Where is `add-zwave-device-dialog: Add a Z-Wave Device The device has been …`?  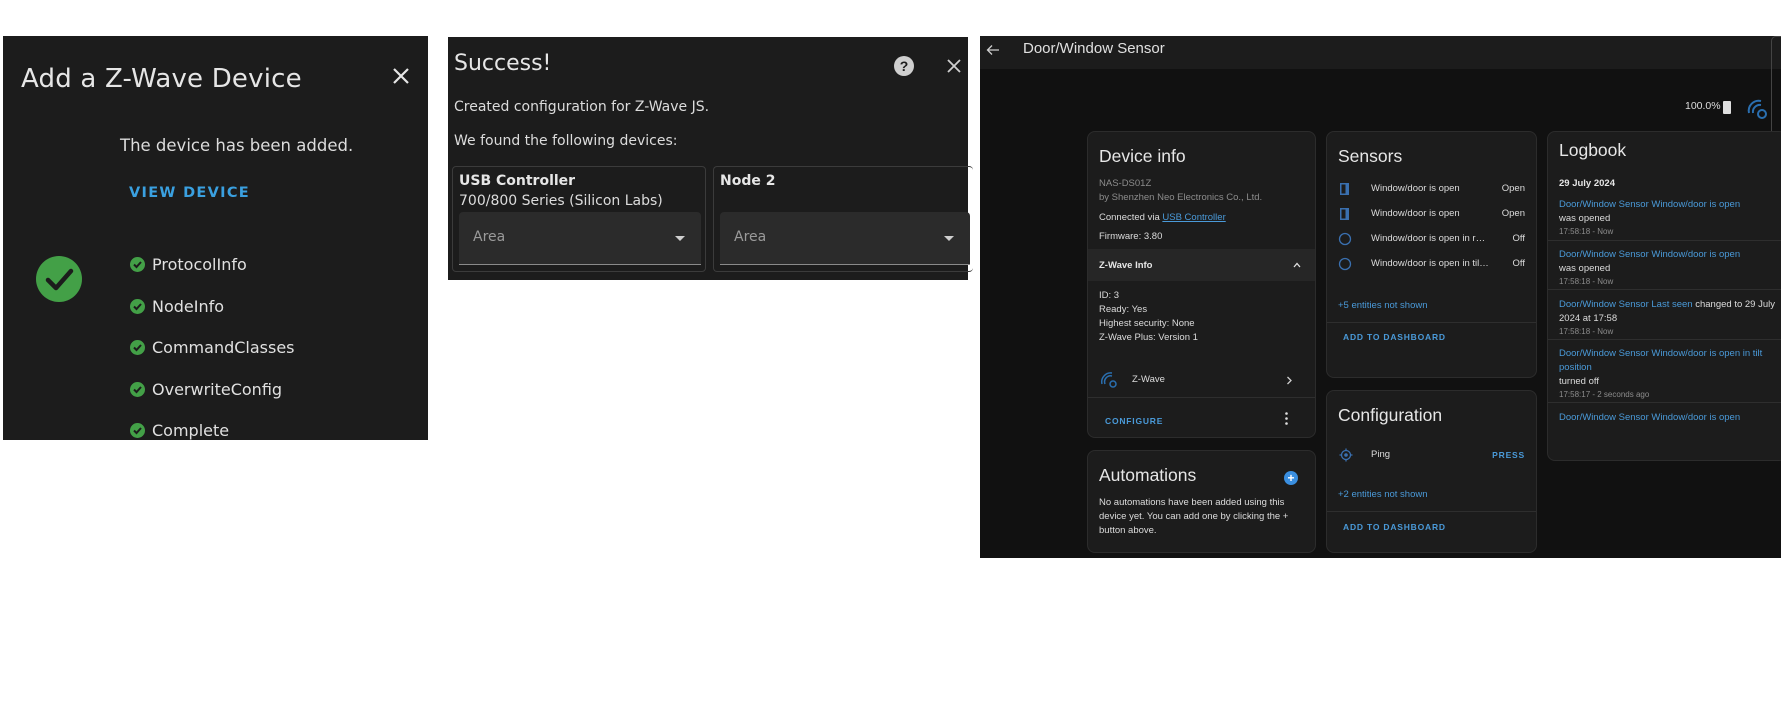
add-zwave-device-dialog: Add a Z-Wave Device The device has been … is located at coordinates (215, 238).